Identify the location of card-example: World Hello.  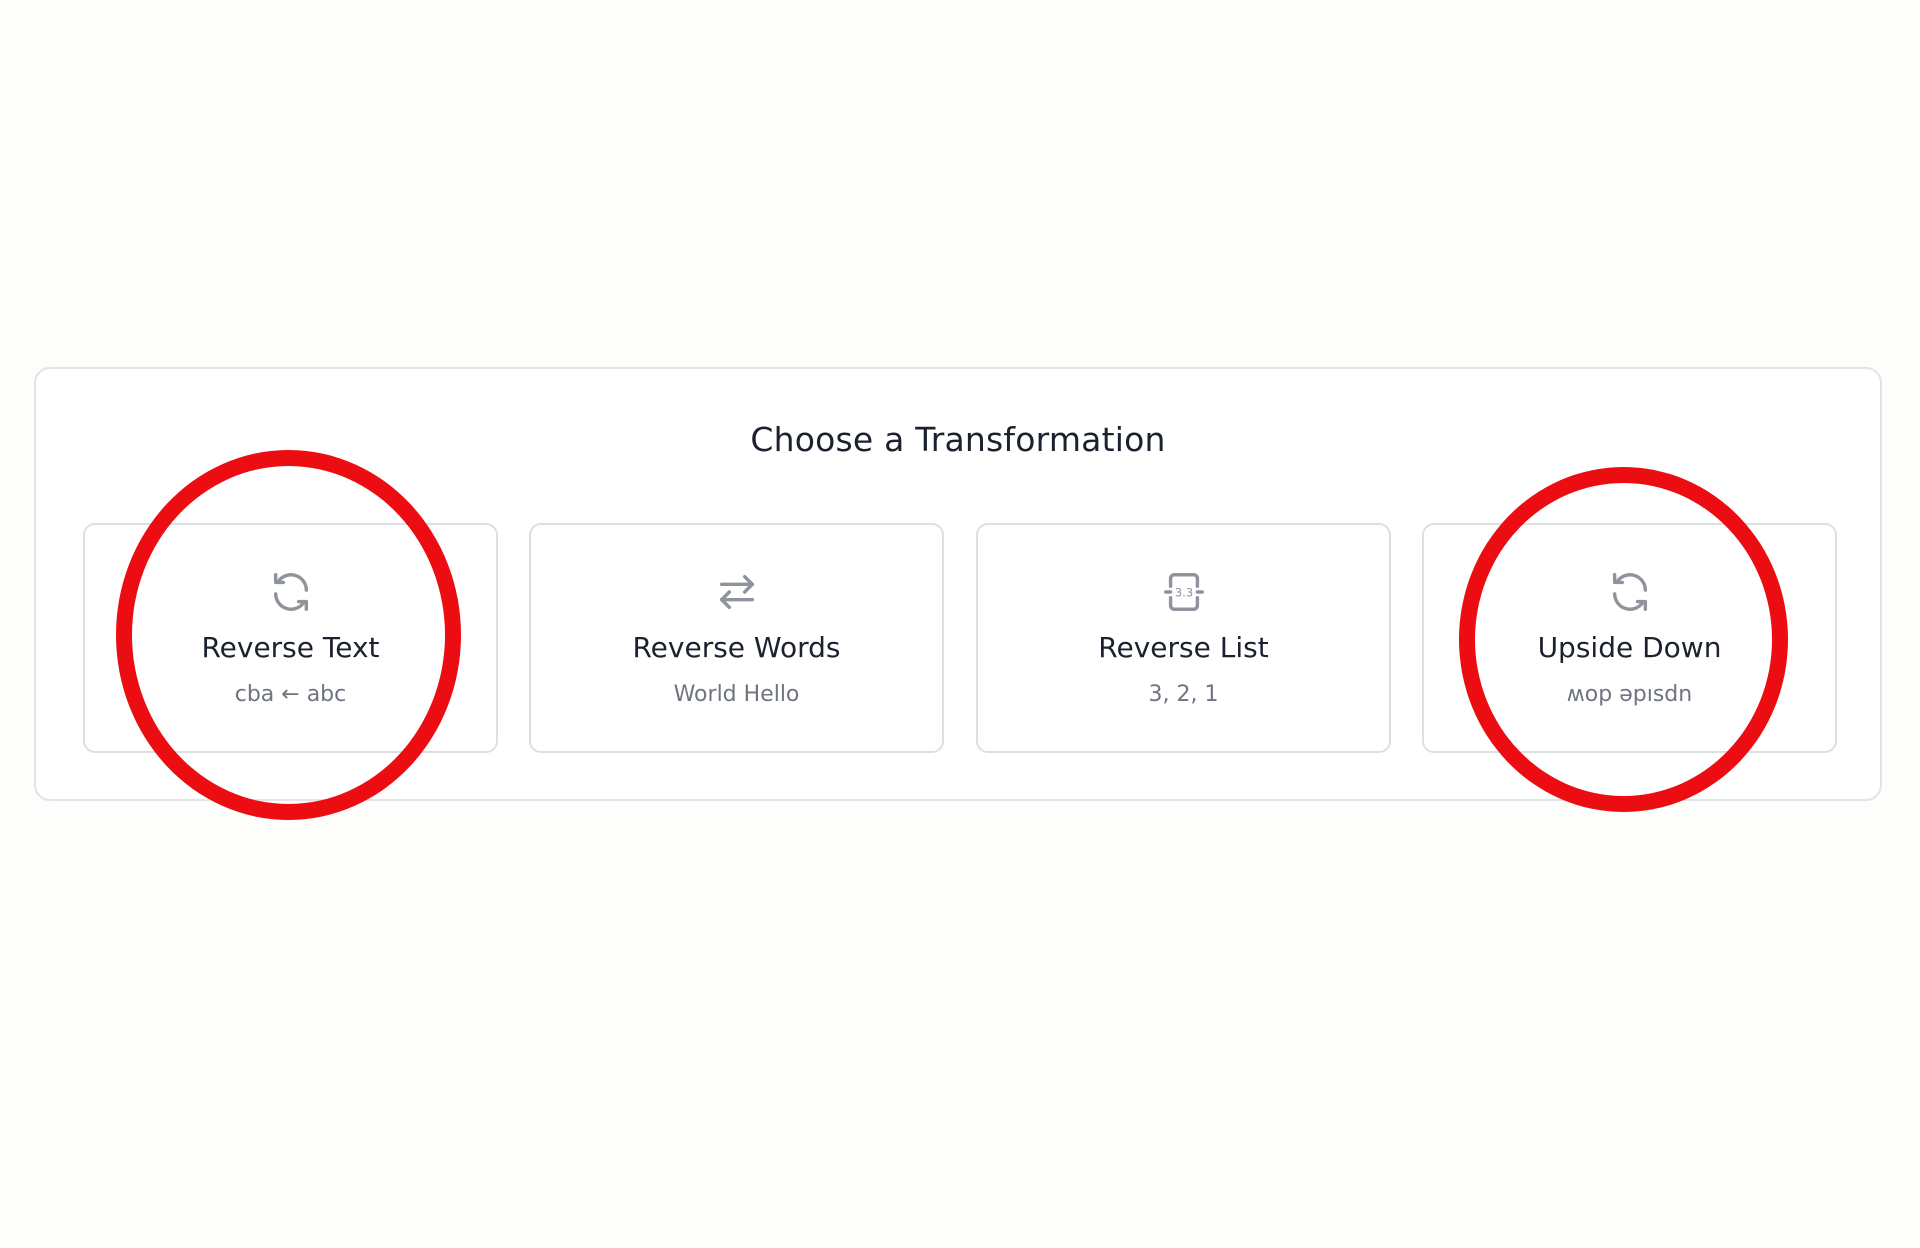
(736, 694).